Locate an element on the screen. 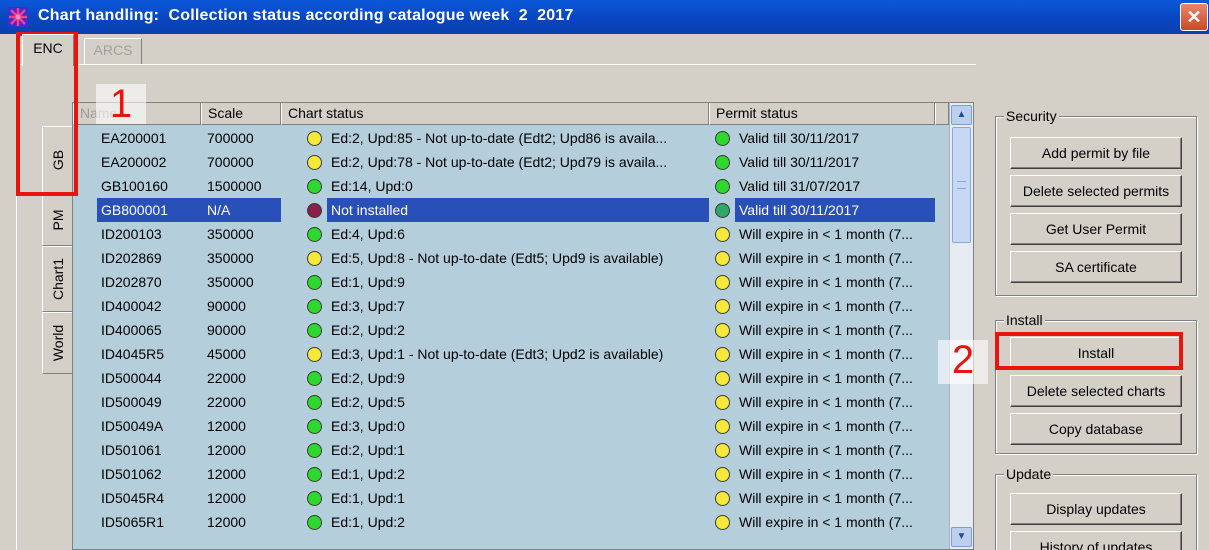 This screenshot has width=1209, height=550. display-updates-button: Display updates is located at coordinates (1096, 509).